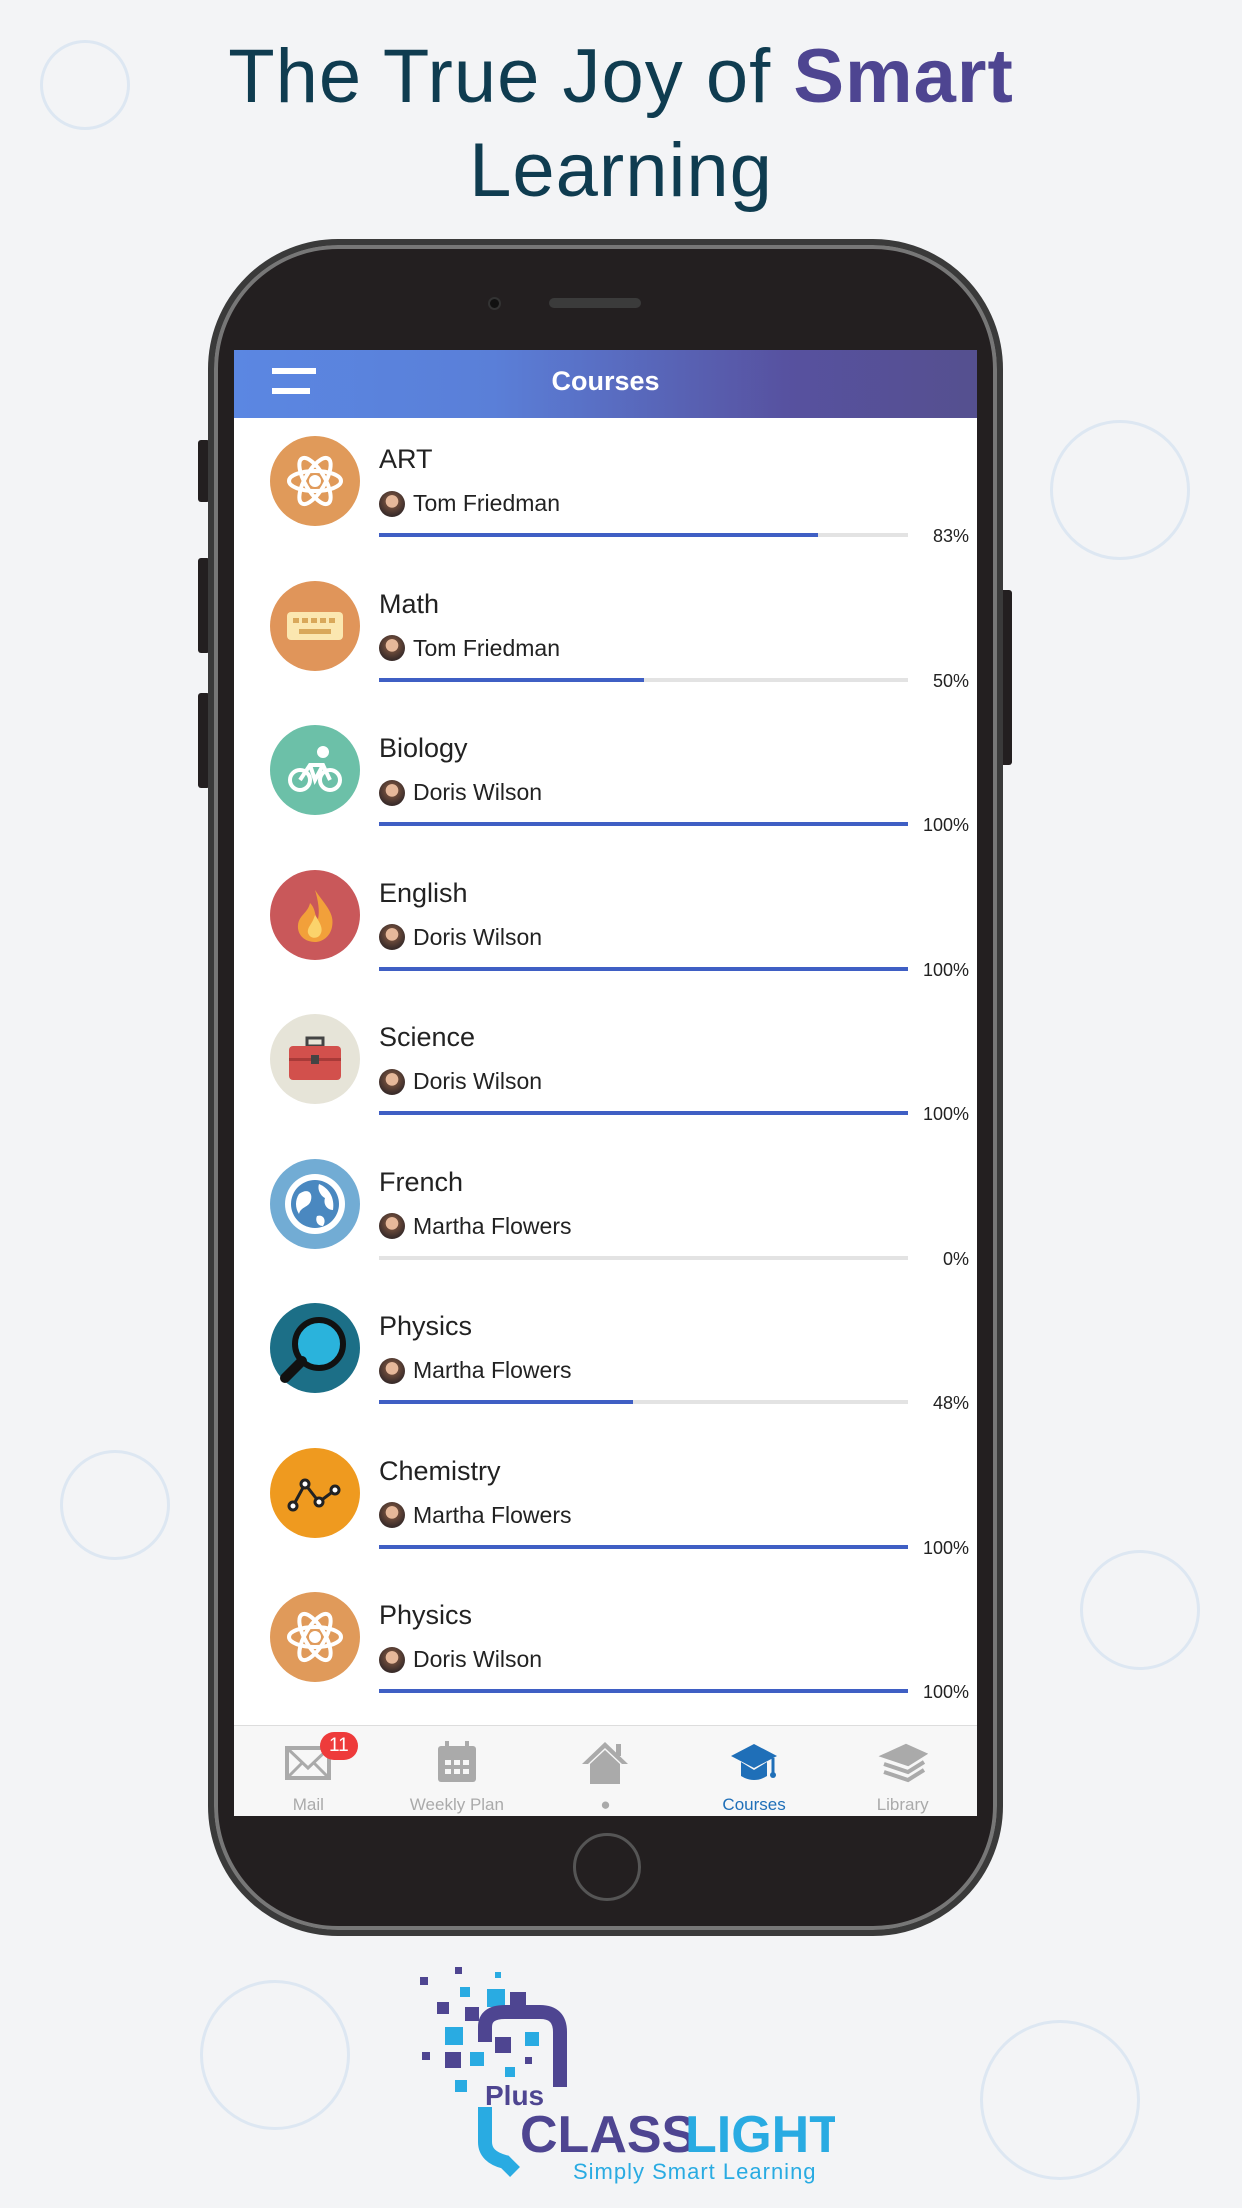  I want to click on progress-percent: 83%, so click(950, 536).